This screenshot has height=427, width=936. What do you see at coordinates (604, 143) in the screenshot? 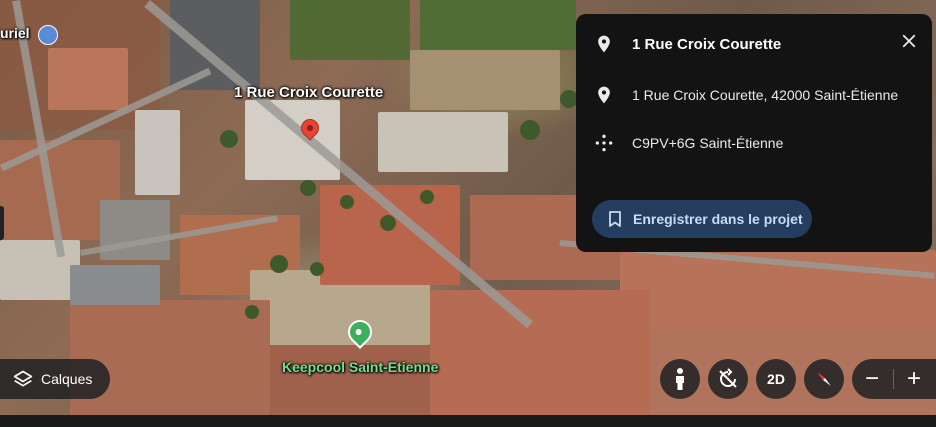
I see `plus-code-icon` at bounding box center [604, 143].